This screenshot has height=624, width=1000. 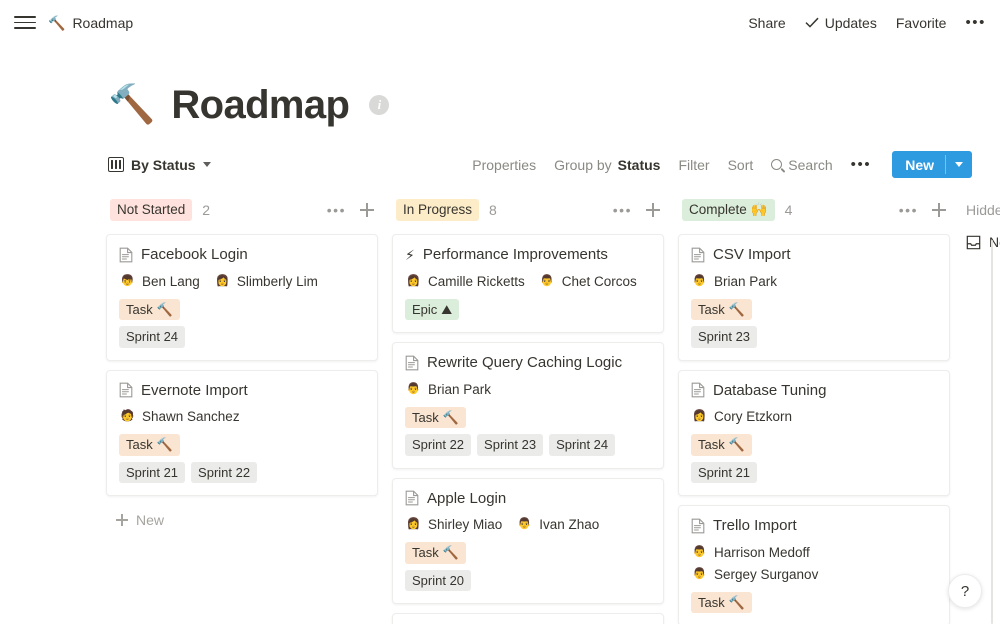 What do you see at coordinates (741, 165) in the screenshot?
I see `sort-button: Sort` at bounding box center [741, 165].